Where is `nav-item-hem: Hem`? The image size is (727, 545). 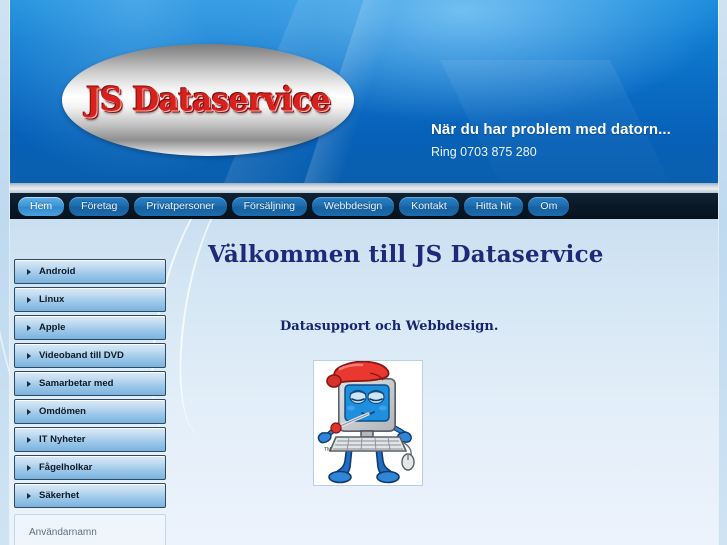
nav-item-hem: Hem is located at coordinates (41, 206).